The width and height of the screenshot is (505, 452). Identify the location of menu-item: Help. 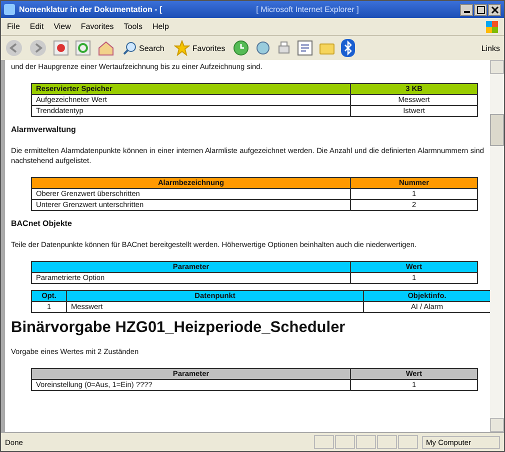
(160, 26).